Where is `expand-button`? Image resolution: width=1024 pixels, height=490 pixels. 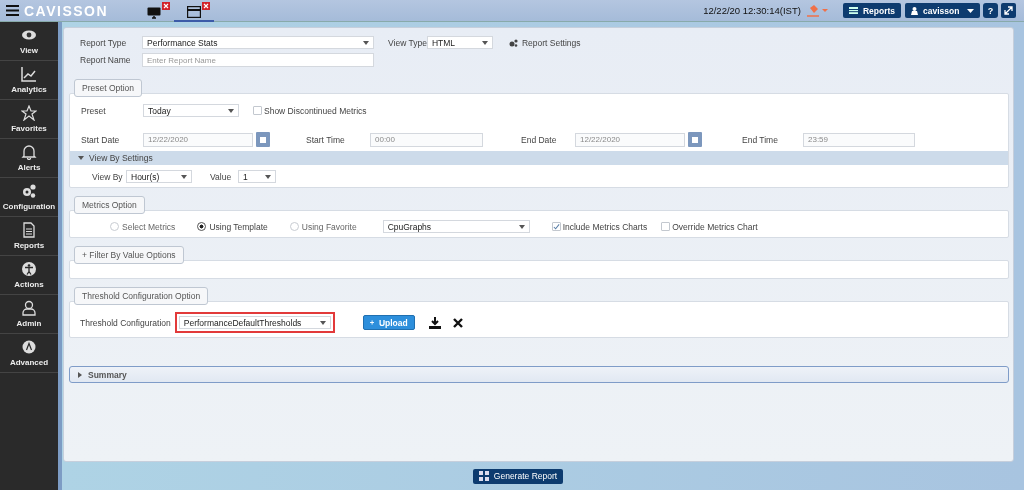
expand-button is located at coordinates (1008, 10).